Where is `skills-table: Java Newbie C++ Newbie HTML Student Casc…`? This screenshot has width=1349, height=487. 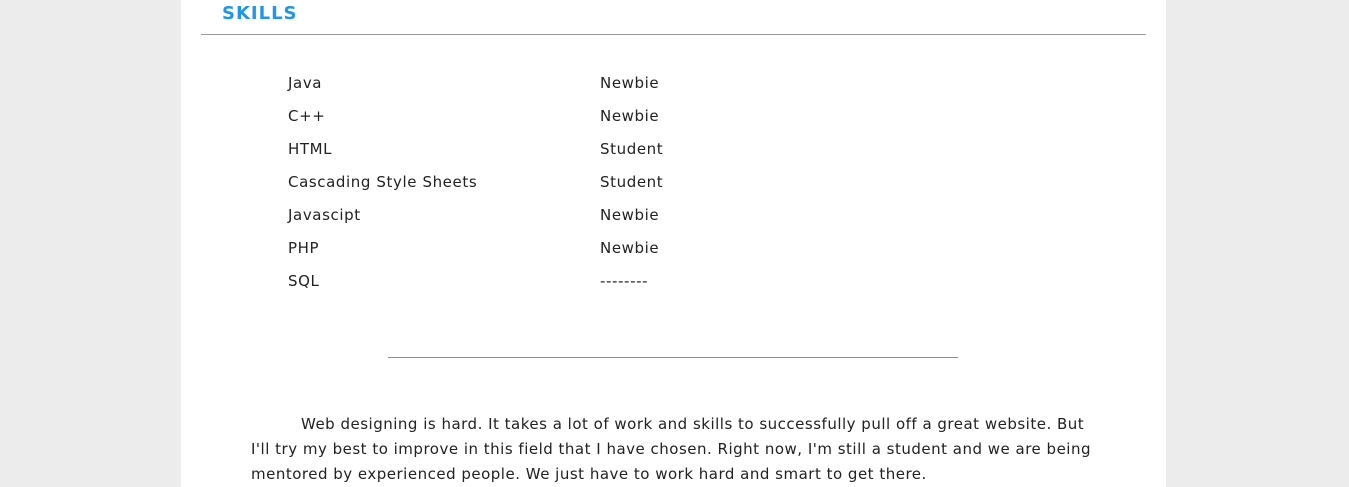 skills-table: Java Newbie C++ Newbie HTML Student Casc… is located at coordinates (475, 182).